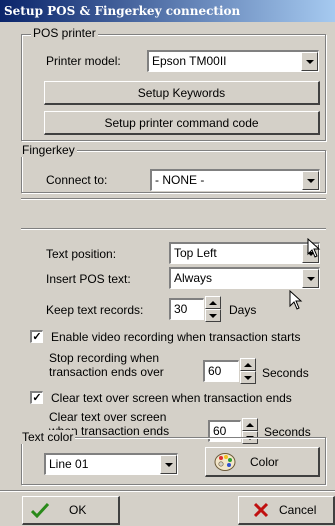  What do you see at coordinates (104, 358) in the screenshot?
I see `stop-recording-label-line1: Stop recording when` at bounding box center [104, 358].